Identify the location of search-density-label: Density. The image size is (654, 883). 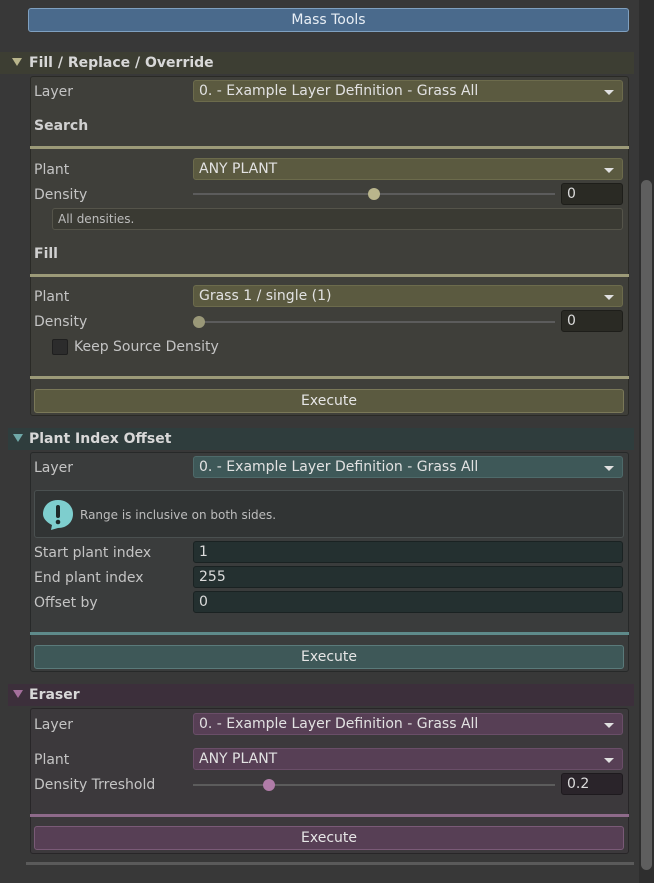
(61, 195).